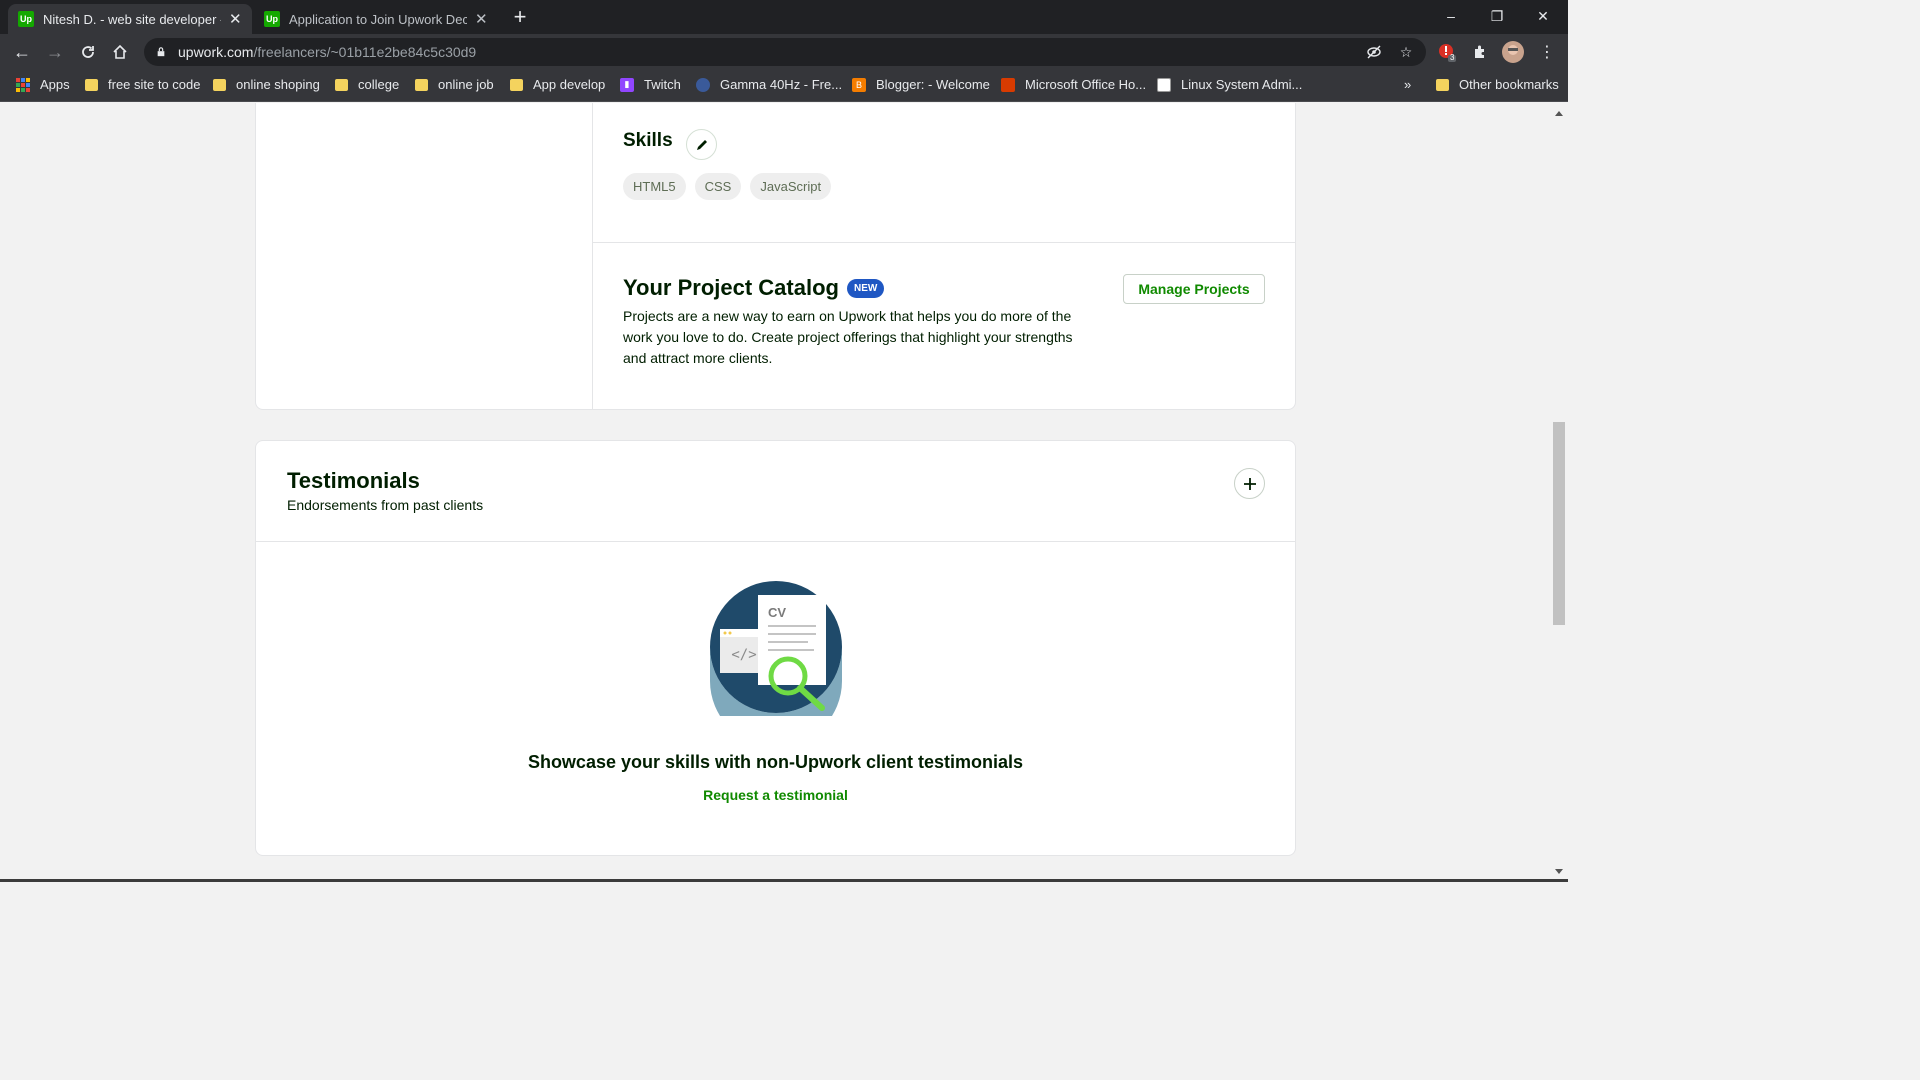  What do you see at coordinates (1497, 16) in the screenshot?
I see `restore-button: ❐` at bounding box center [1497, 16].